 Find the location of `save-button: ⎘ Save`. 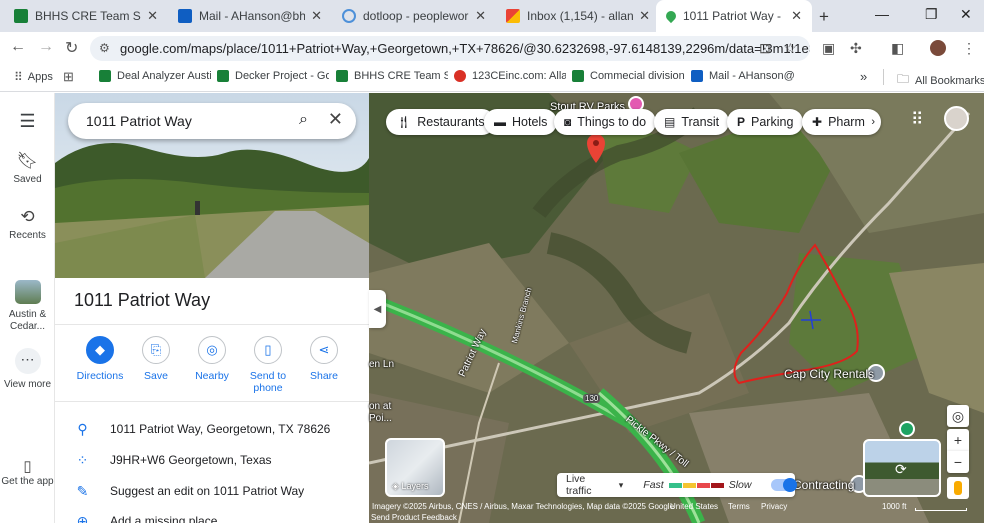

save-button: ⎘ Save is located at coordinates (156, 359).